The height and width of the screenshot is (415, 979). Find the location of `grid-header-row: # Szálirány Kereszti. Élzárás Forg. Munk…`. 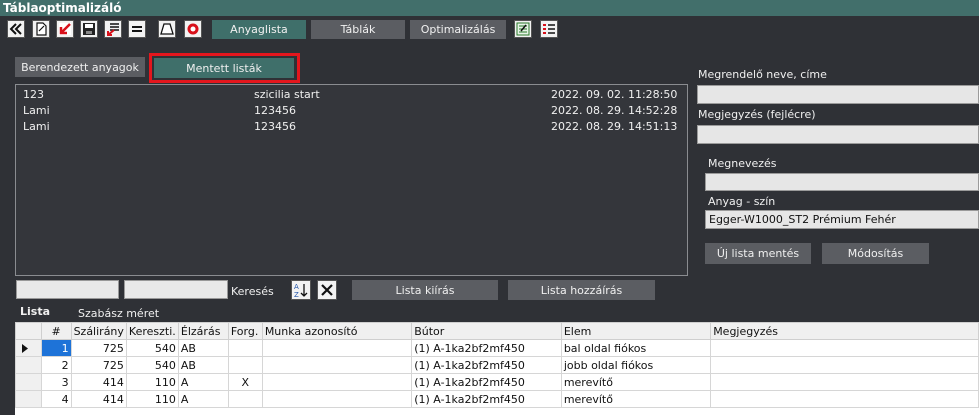

grid-header-row: # Szálirány Kereszti. Élzárás Forg. Munk… is located at coordinates (497, 331).